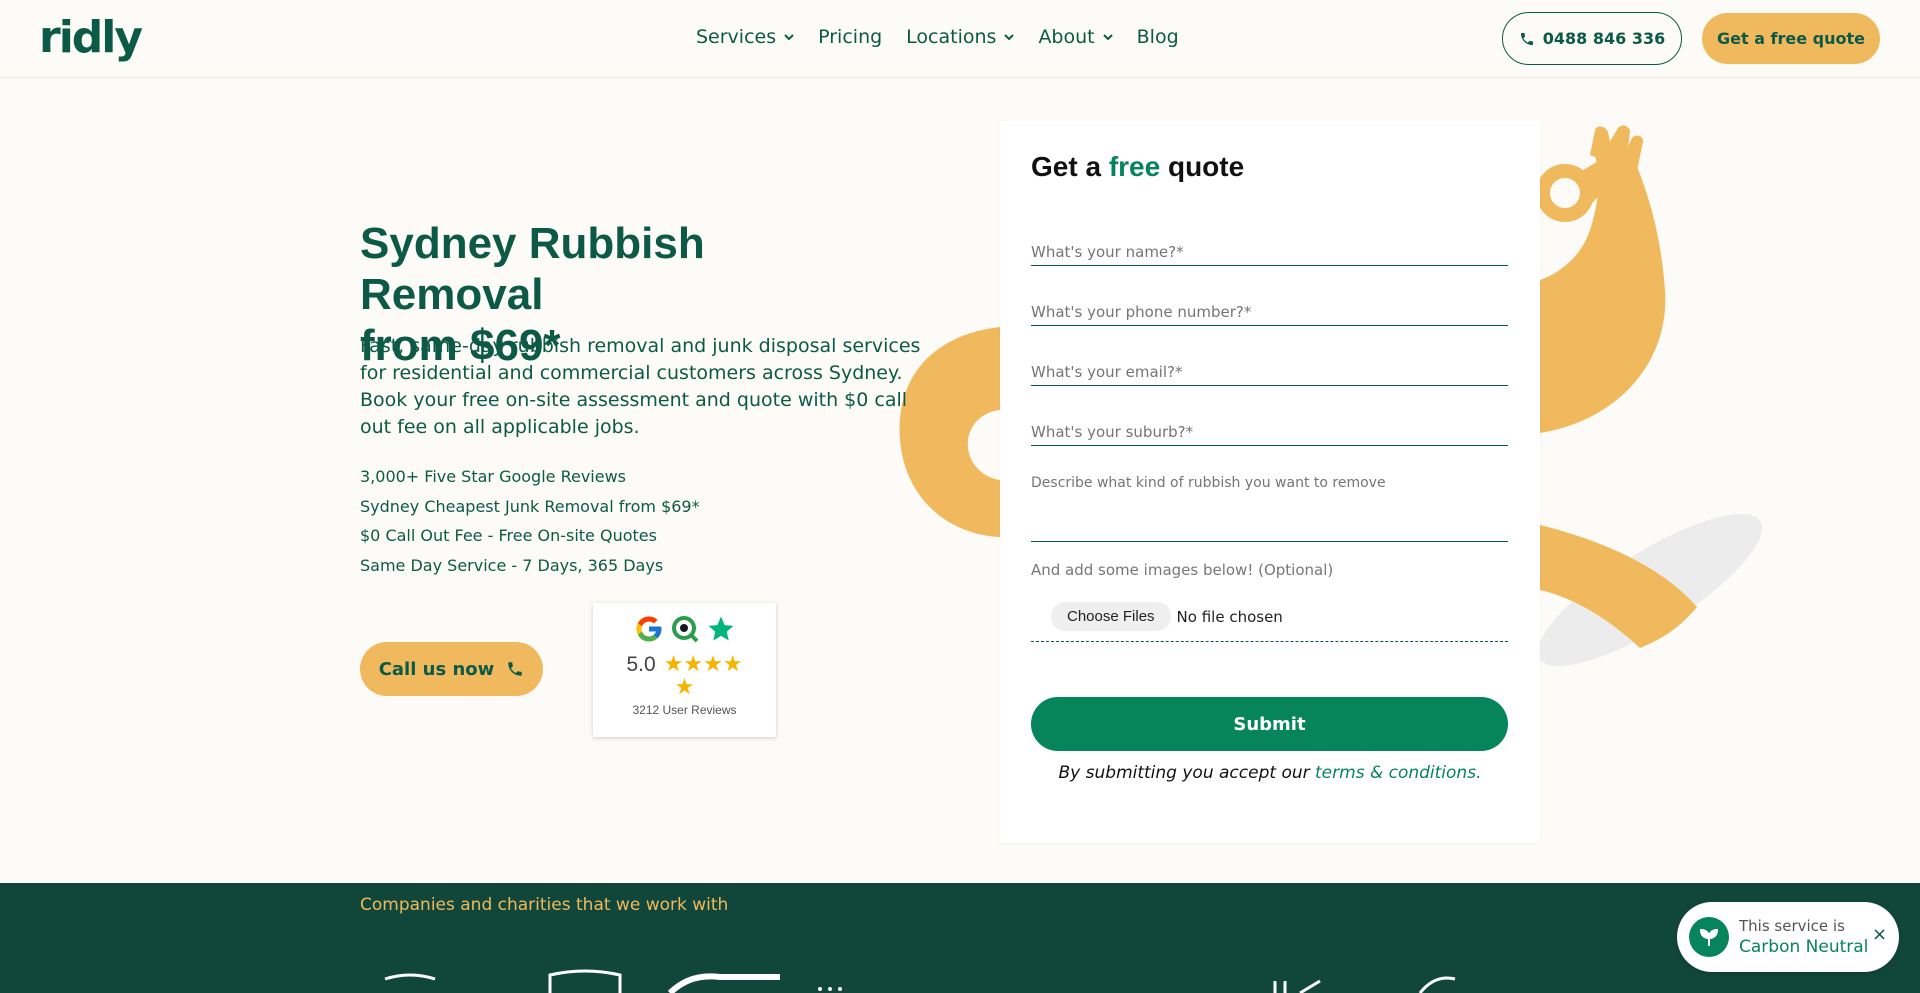 The height and width of the screenshot is (993, 1920). I want to click on submit-button: Submit, so click(1269, 724).